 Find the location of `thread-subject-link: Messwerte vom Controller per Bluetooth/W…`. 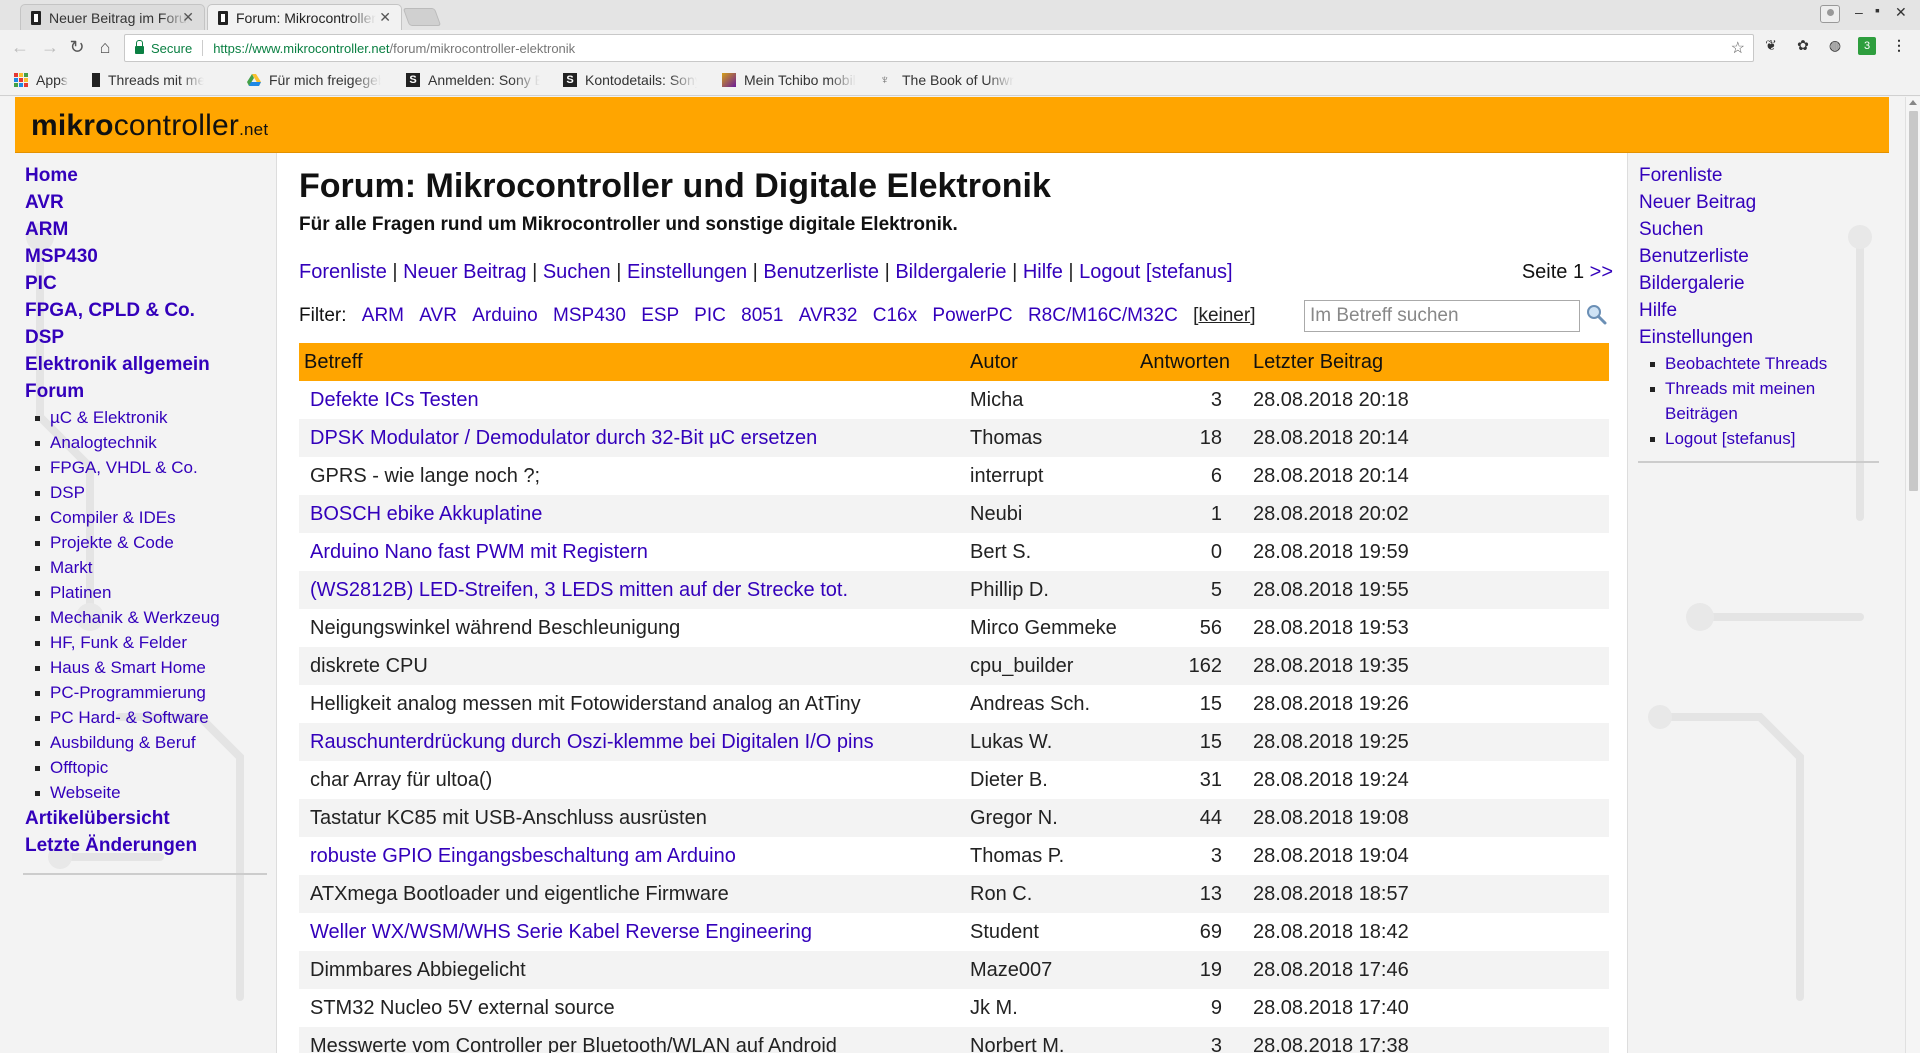

thread-subject-link: Messwerte vom Controller per Bluetooth/W… is located at coordinates (573, 1044).